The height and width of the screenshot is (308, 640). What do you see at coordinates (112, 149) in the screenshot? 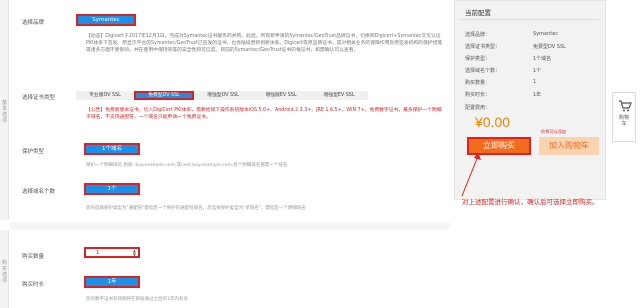
I see `protect-type-option: 1个域名` at bounding box center [112, 149].